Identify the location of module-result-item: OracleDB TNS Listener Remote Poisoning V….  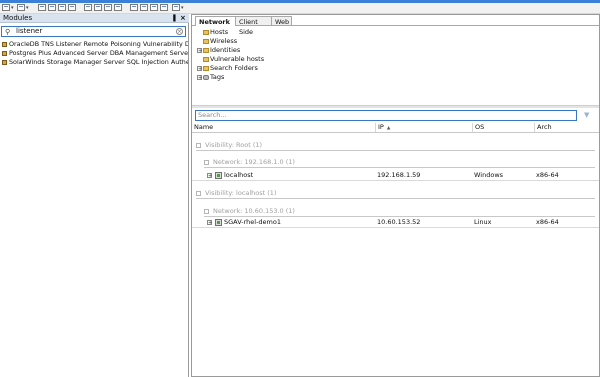
(94, 44).